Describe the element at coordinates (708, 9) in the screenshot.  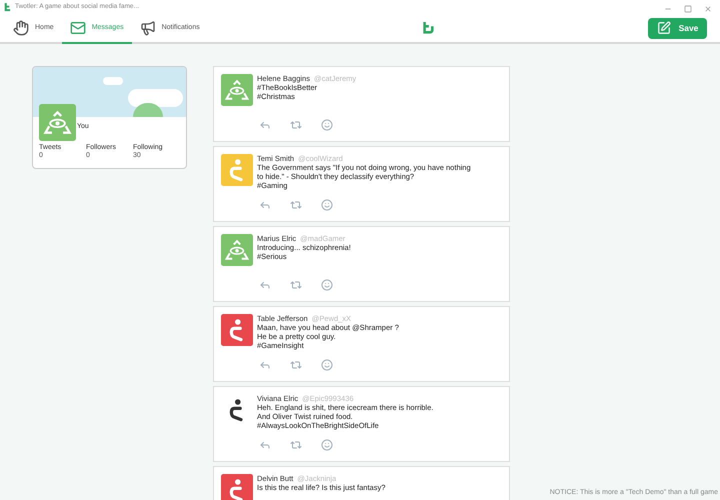
I see `close-icon` at that location.